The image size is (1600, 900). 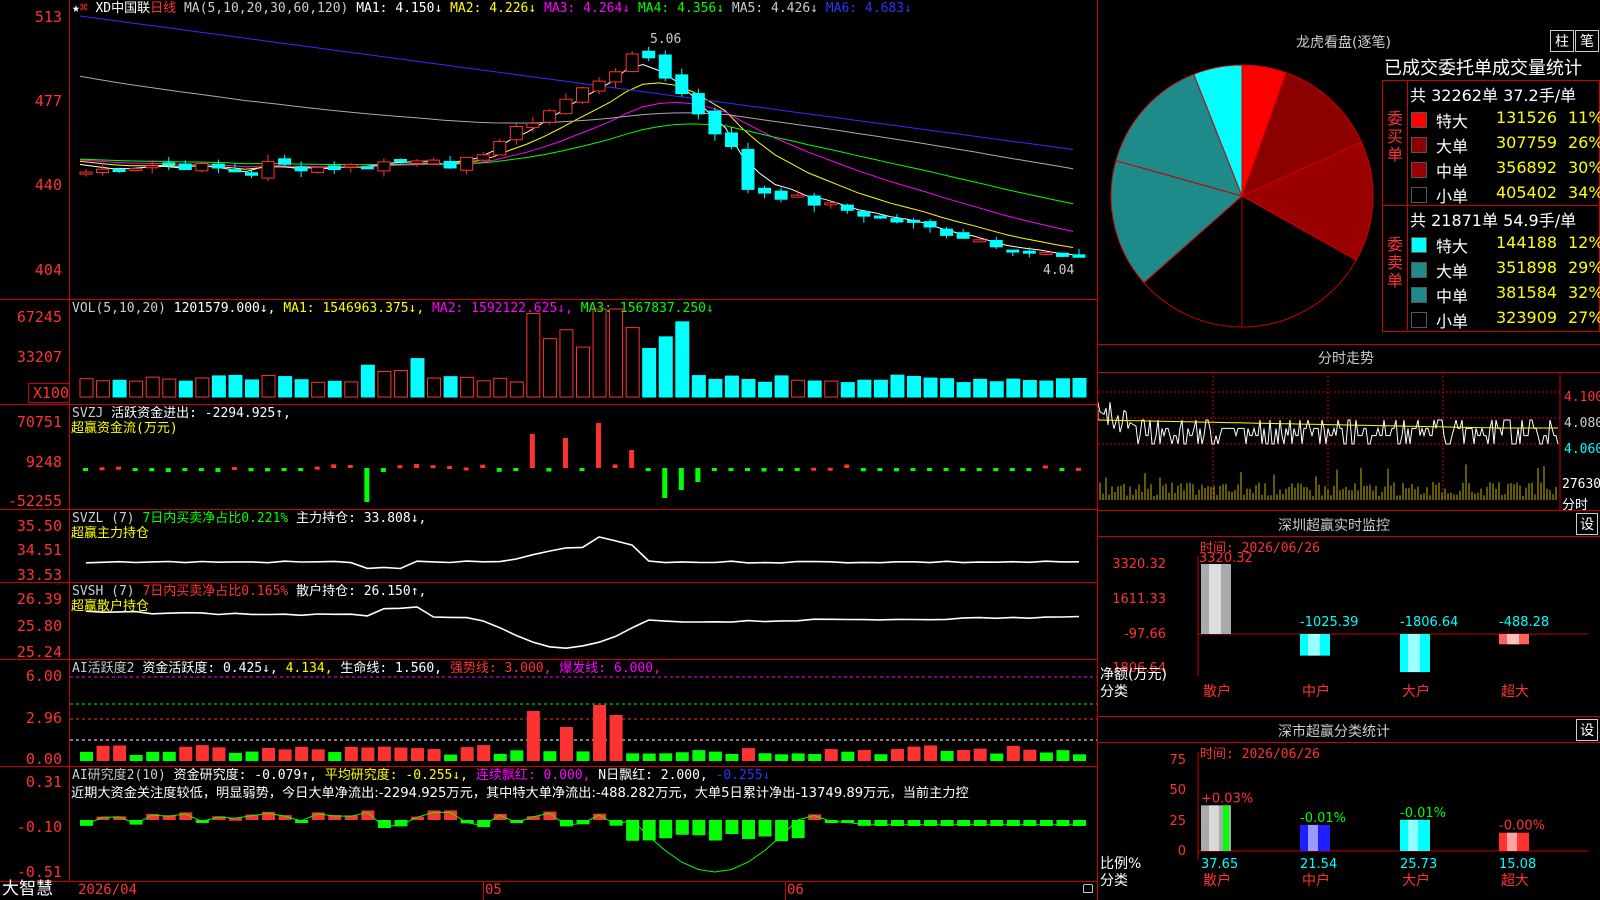 What do you see at coordinates (1587, 730) in the screenshot?
I see `classify-settings-button: 设` at bounding box center [1587, 730].